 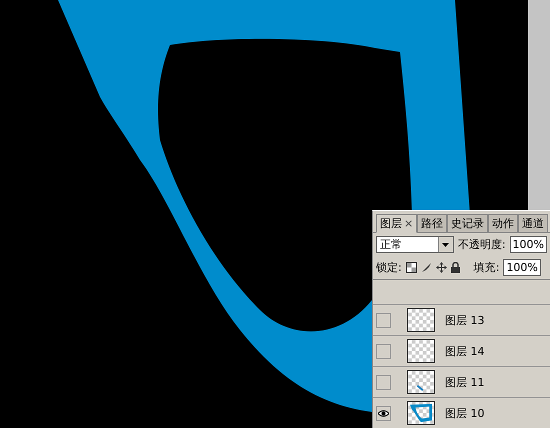 I want to click on layer-row: 图层 10, so click(x=461, y=412).